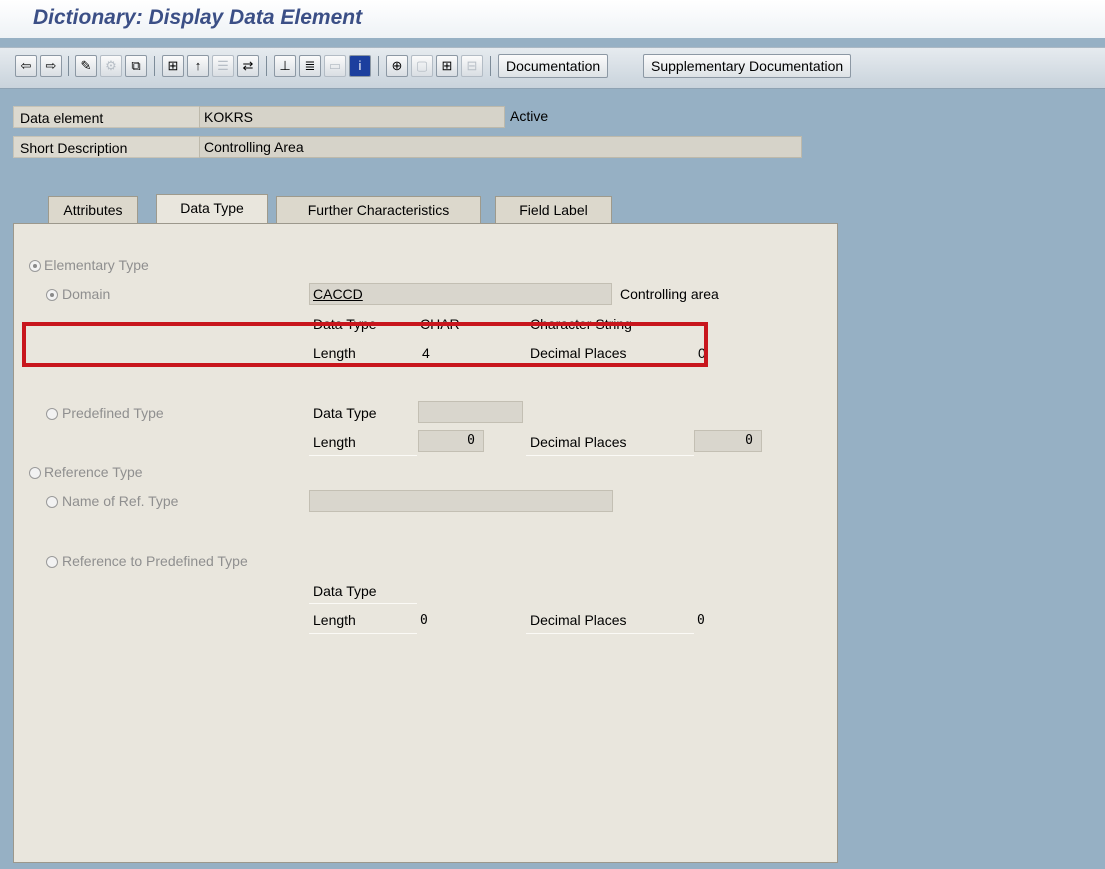  Describe the element at coordinates (397, 66) in the screenshot. I see `expand-icon: ⊕` at that location.